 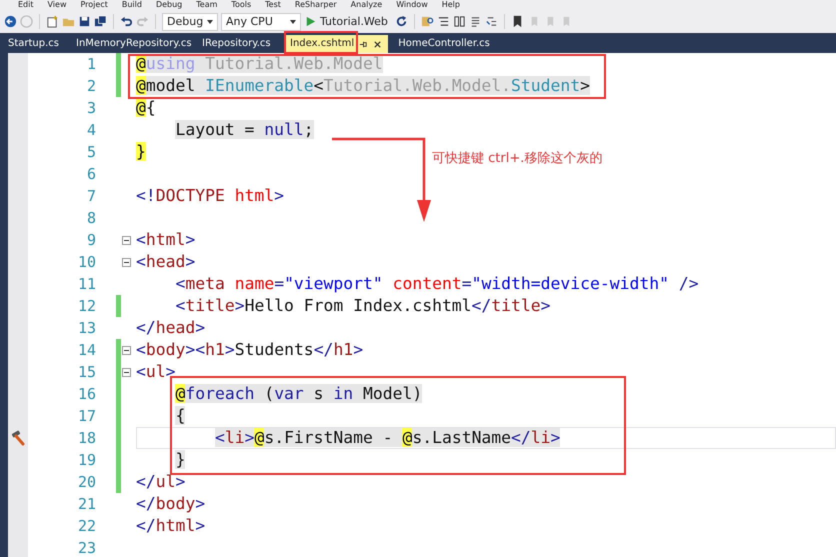 I want to click on line-number: 19, so click(x=86, y=460).